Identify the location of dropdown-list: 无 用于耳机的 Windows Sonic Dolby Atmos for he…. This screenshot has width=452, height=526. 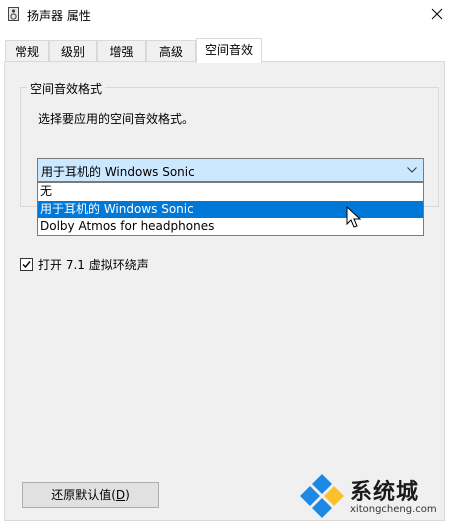
(230, 209).